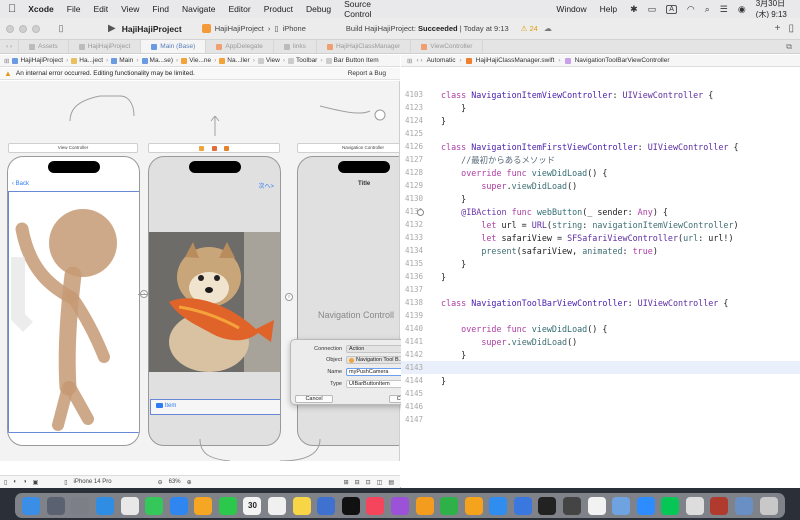 This screenshot has height=520, width=800. Describe the element at coordinates (547, 505) in the screenshot. I see `terminal-app-icon` at that location.